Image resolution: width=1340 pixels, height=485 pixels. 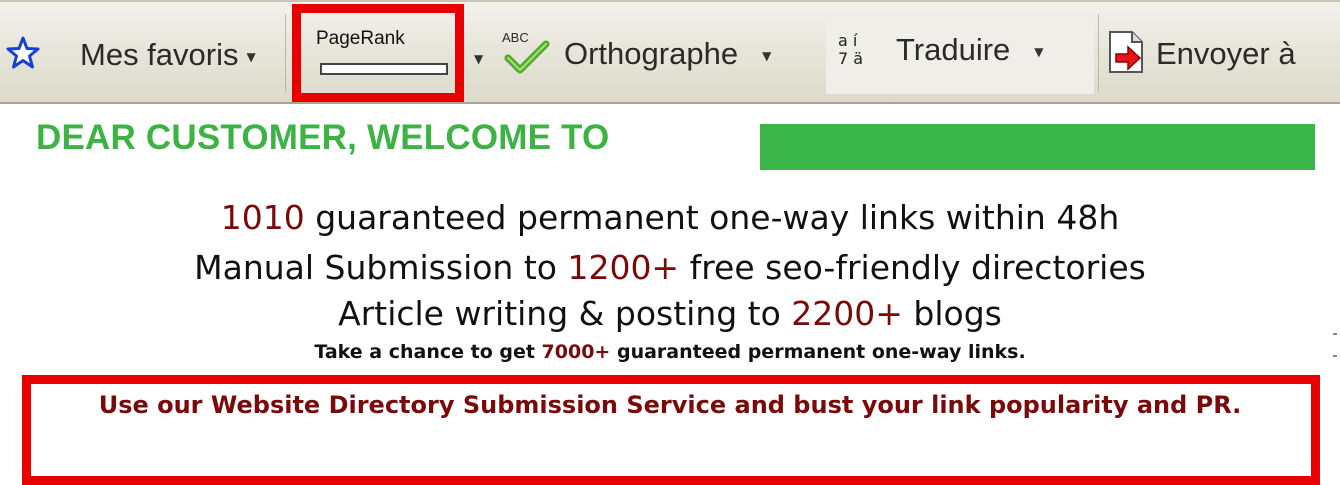 I want to click on send-label: Envoyer à, so click(x=1226, y=53).